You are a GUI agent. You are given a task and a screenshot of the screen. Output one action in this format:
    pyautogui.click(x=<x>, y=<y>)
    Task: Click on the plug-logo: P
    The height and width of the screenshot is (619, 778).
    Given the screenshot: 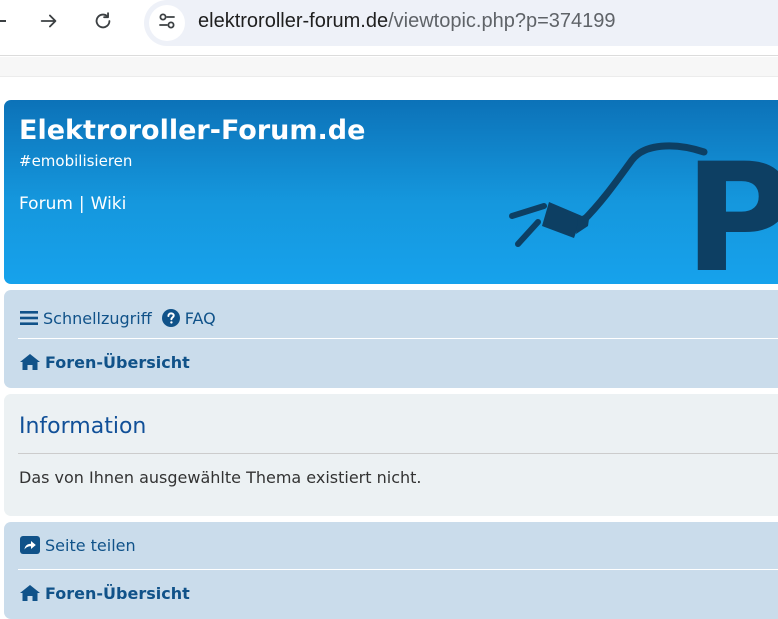 What is the action you would take?
    pyautogui.click(x=641, y=205)
    